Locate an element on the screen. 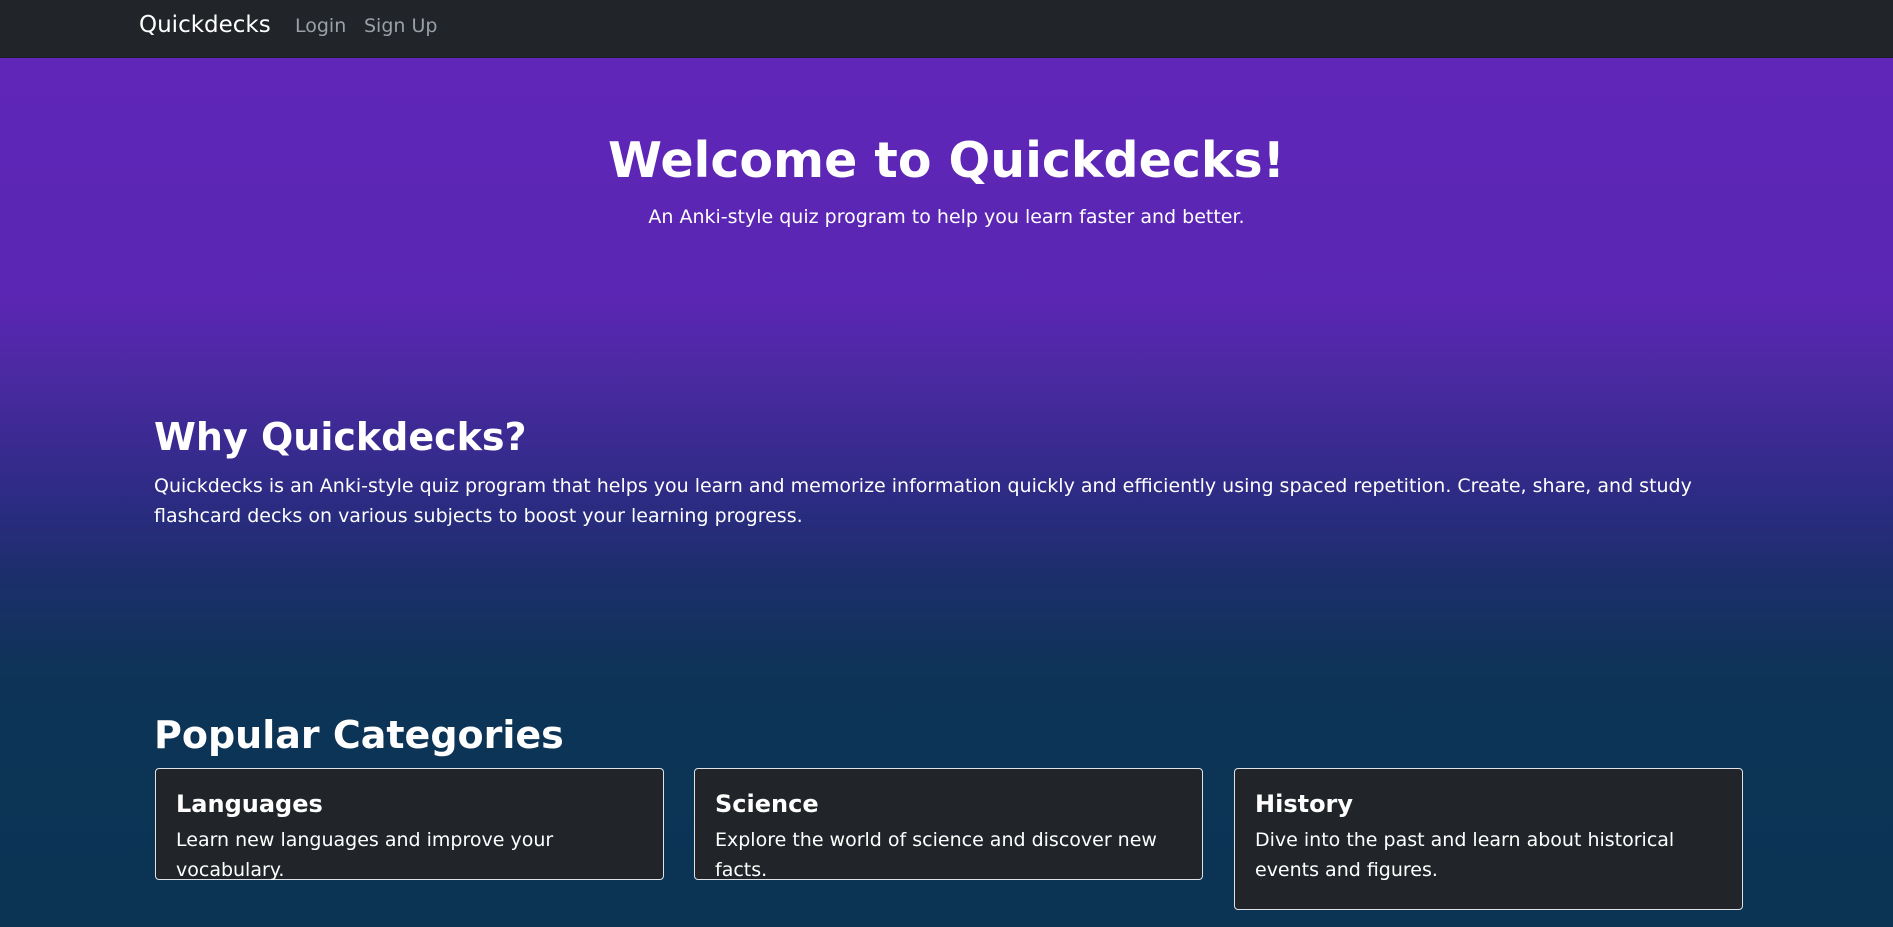  category-card-title: Science is located at coordinates (767, 804).